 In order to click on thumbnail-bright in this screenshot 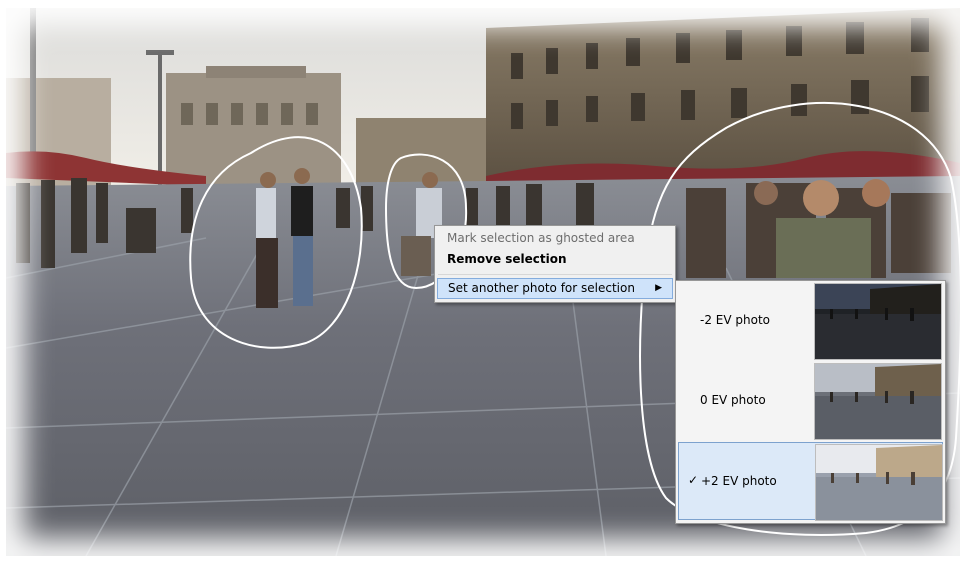, I will do `click(879, 482)`.